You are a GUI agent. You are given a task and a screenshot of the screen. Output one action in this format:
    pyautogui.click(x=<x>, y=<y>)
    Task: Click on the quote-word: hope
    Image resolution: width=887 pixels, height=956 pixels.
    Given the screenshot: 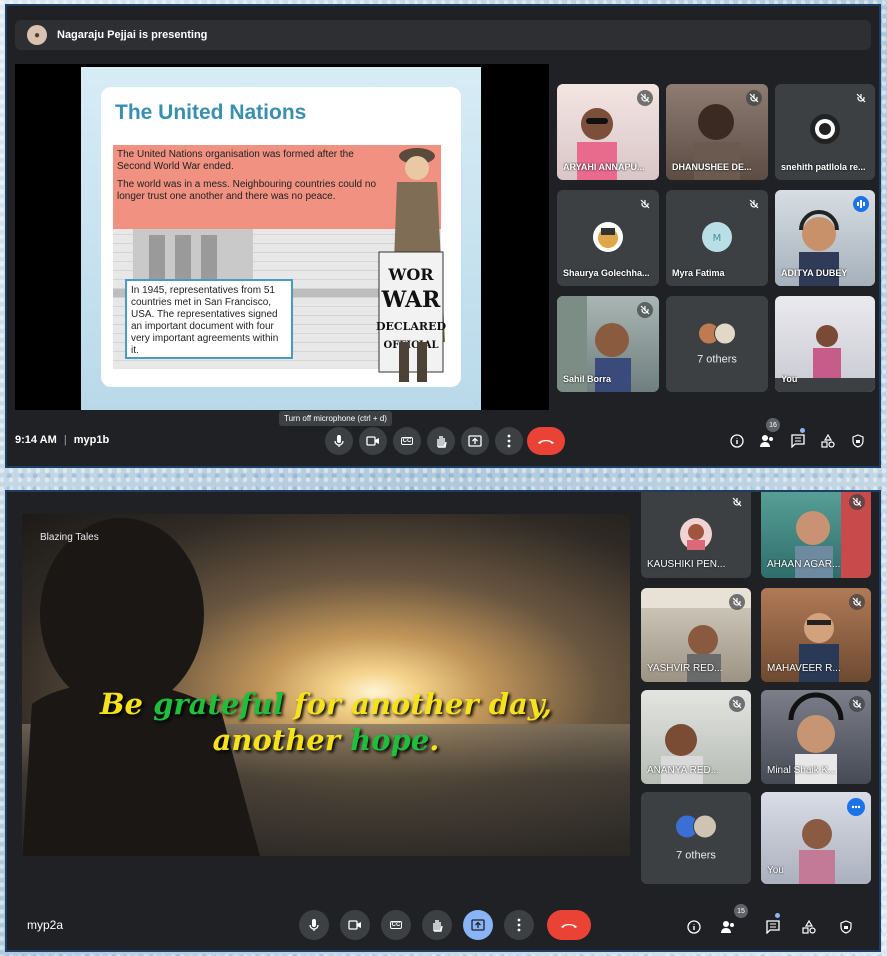 What is the action you would take?
    pyautogui.click(x=390, y=740)
    